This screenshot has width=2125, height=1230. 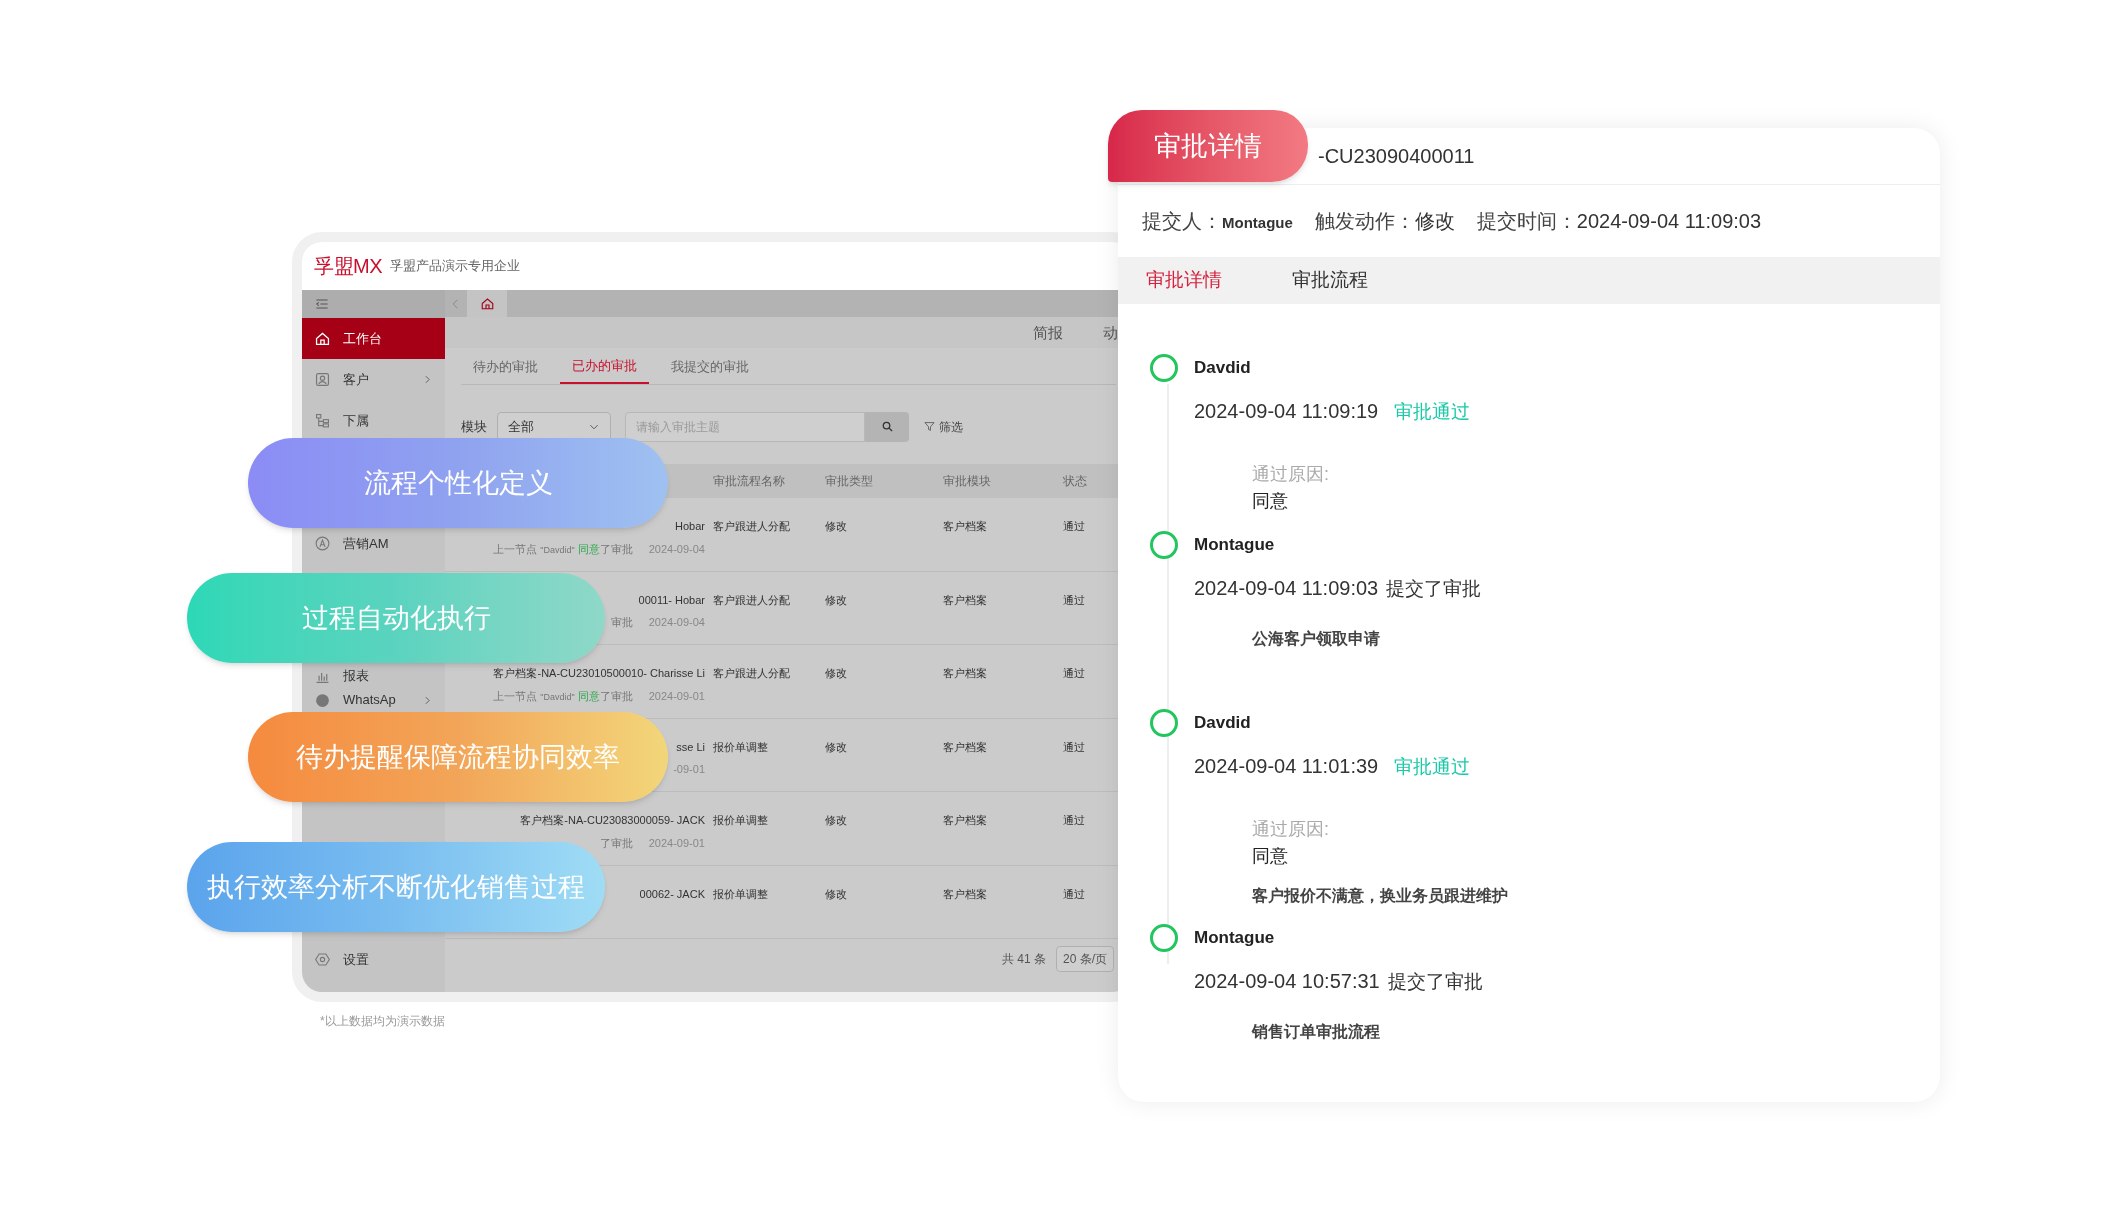 What do you see at coordinates (505, 366) in the screenshot?
I see `approval-tab: 待办的审批` at bounding box center [505, 366].